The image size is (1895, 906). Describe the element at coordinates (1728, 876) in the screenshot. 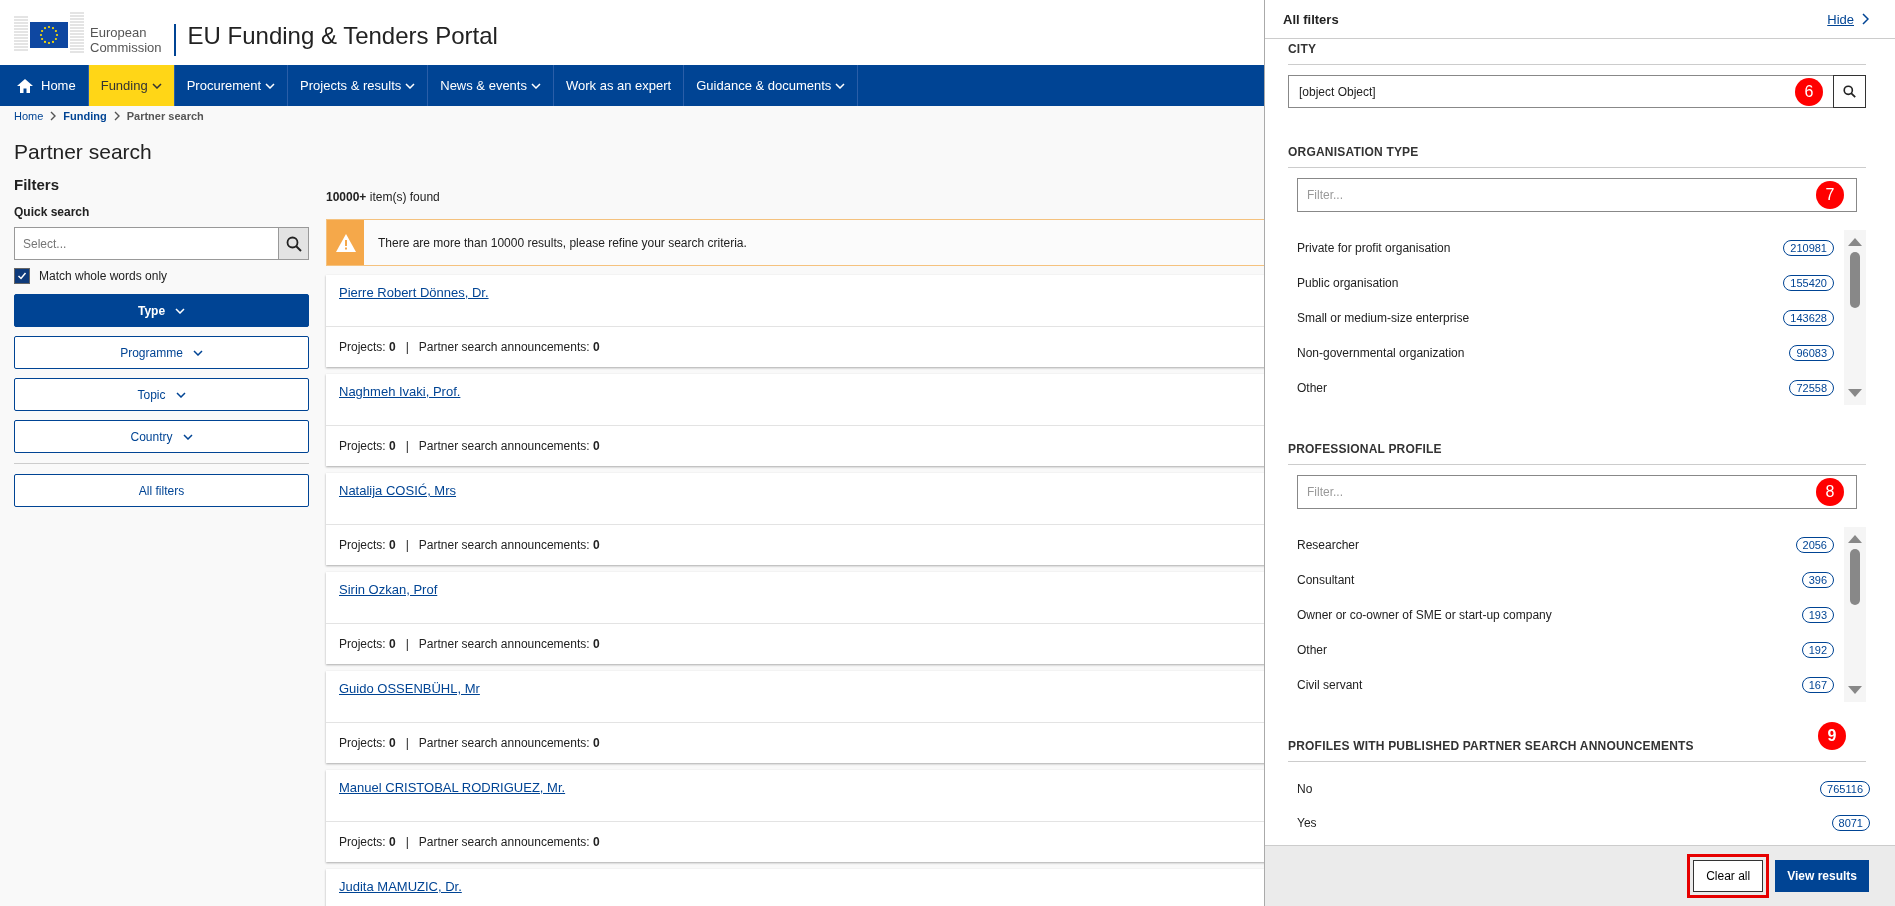

I see `clear-all-button: Clear all` at that location.